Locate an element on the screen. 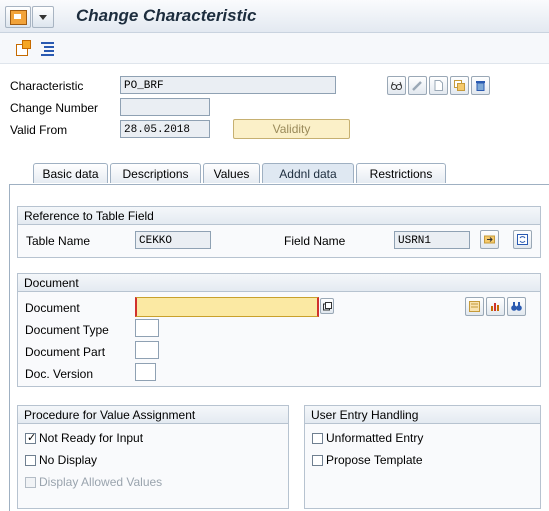  tab-descriptions: Descriptions is located at coordinates (155, 173).